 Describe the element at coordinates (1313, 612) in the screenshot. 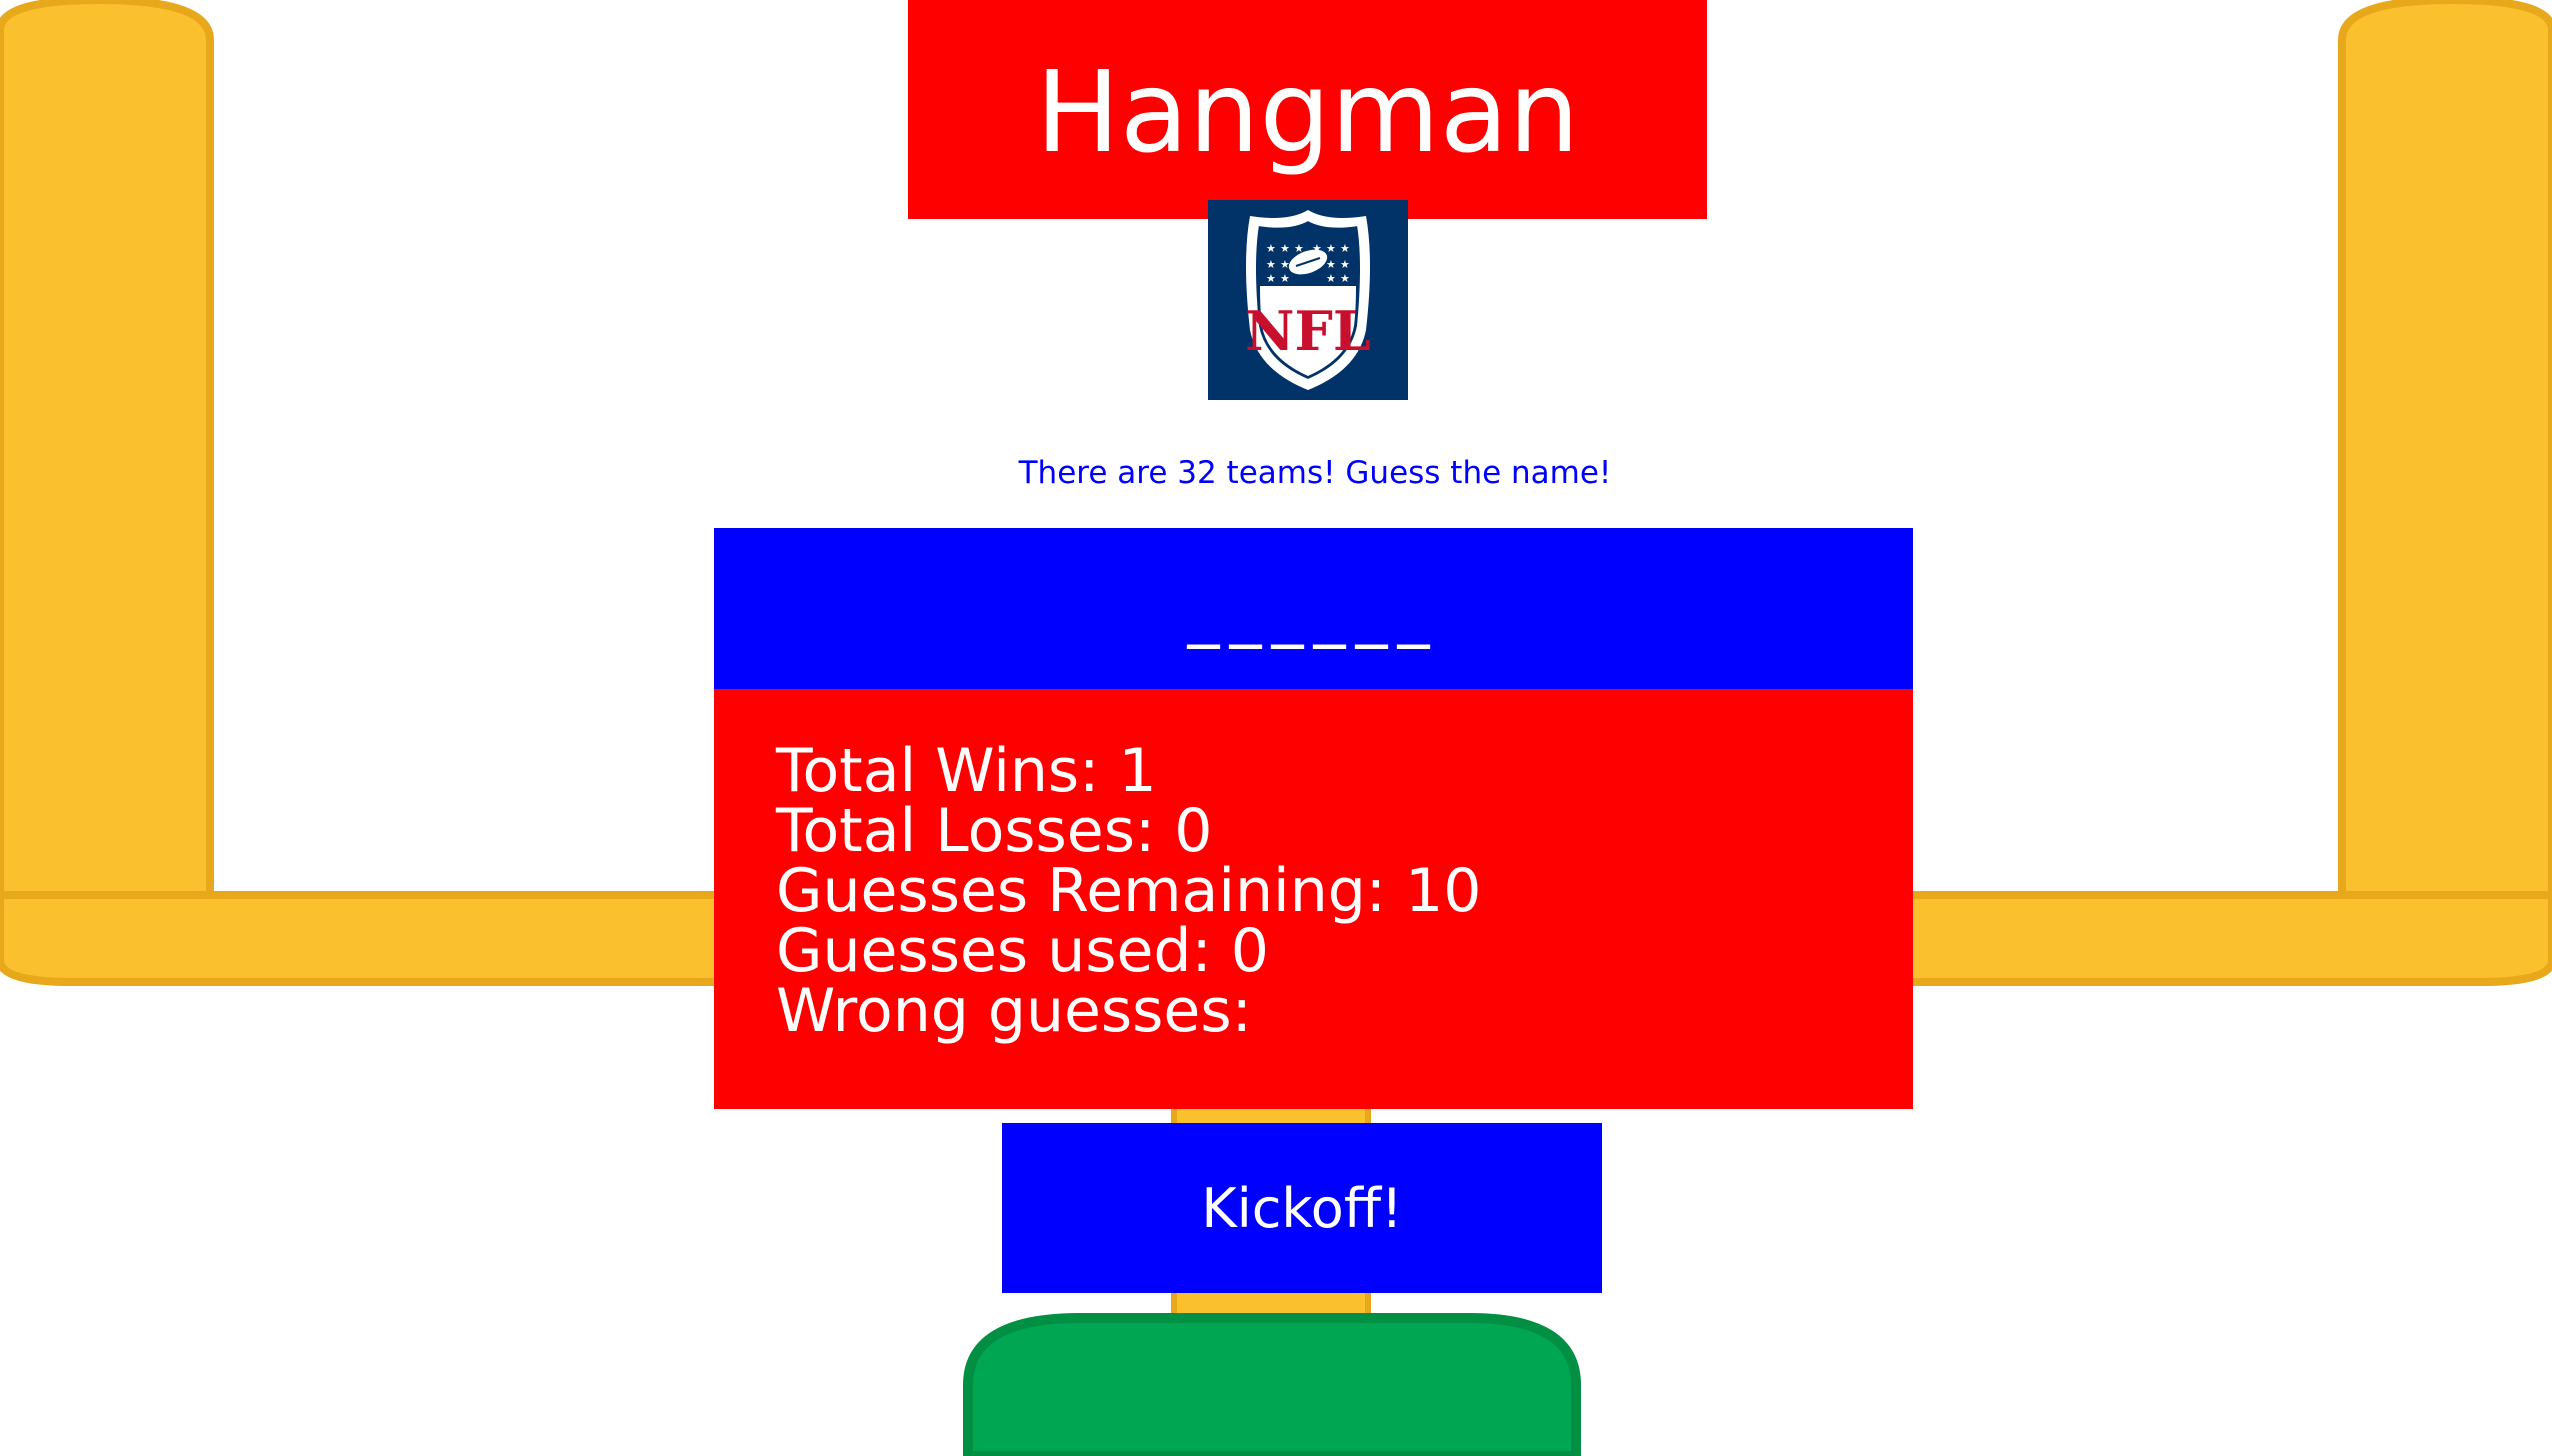

I see `hidden-word: ______` at that location.